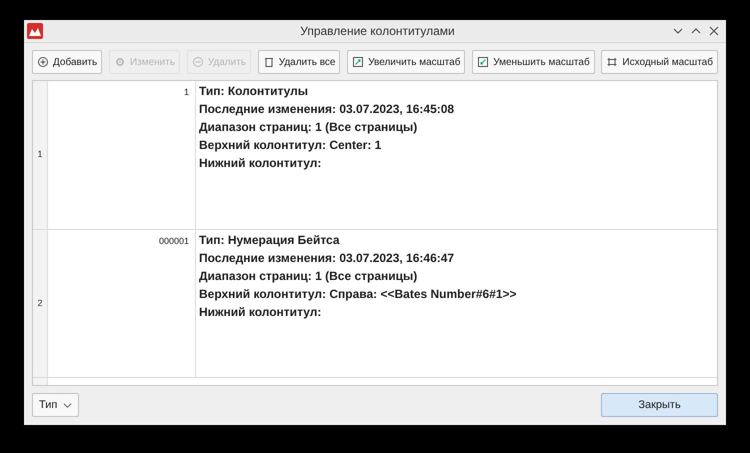 This screenshot has height=453, width=750. Describe the element at coordinates (40, 155) in the screenshot. I see `row-header: 1` at that location.